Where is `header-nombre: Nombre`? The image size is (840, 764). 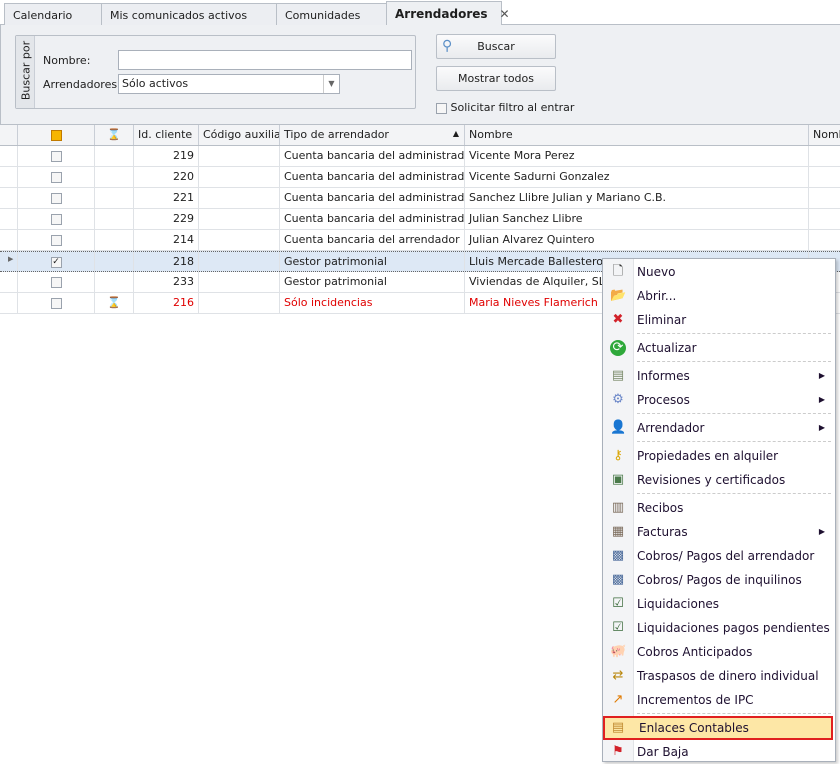 header-nombre: Nombre is located at coordinates (637, 135).